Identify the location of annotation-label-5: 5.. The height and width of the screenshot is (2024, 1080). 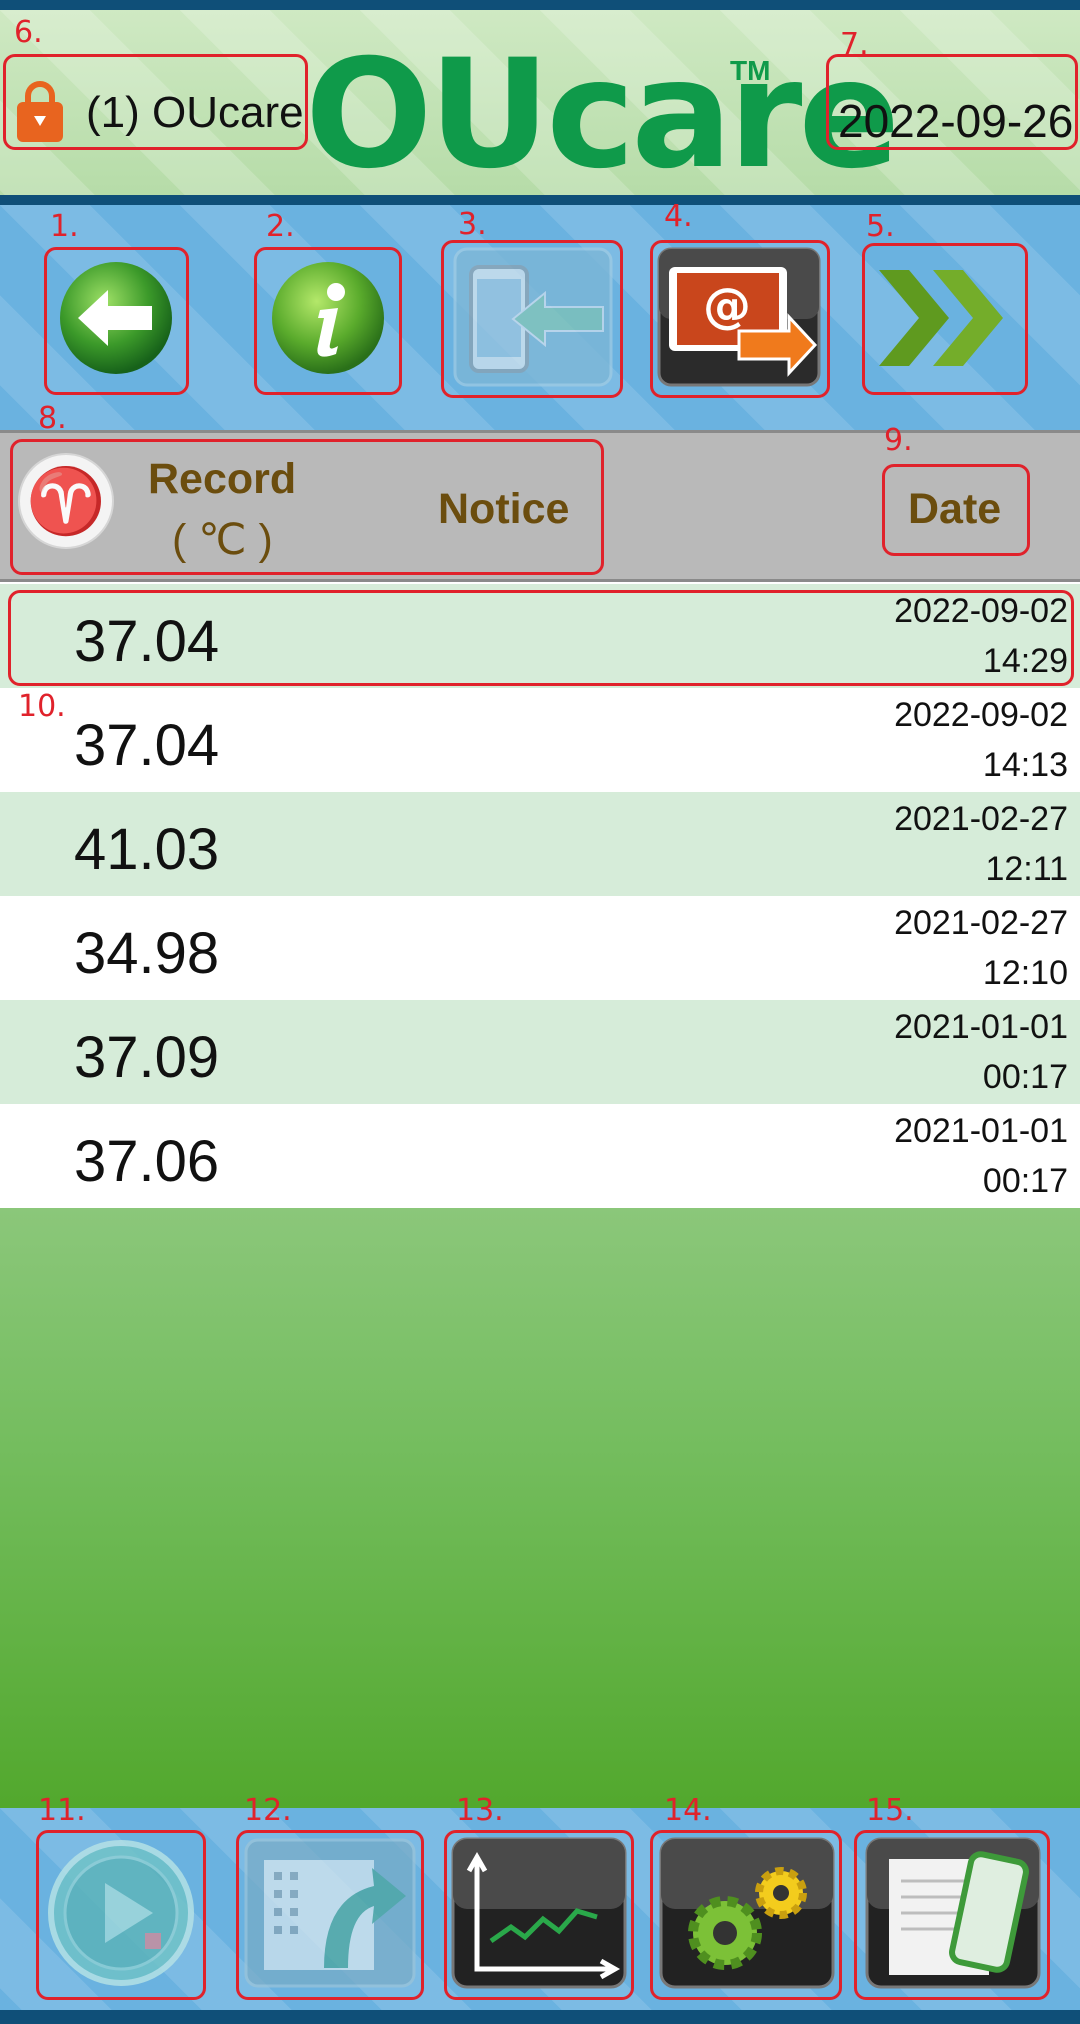
(880, 226).